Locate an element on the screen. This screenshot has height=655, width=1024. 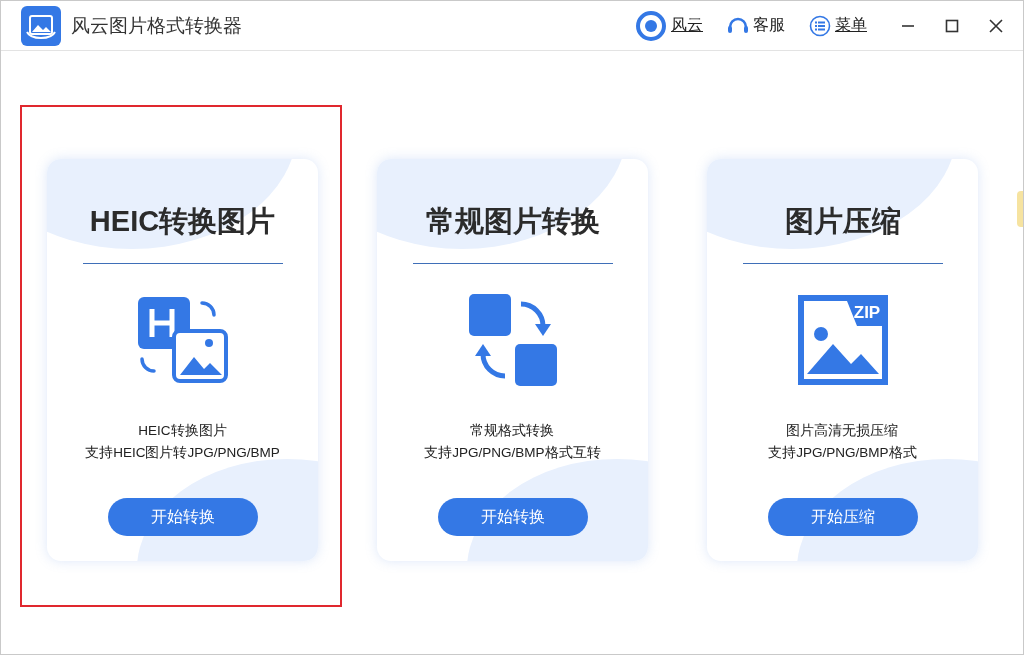
minimize-icon is located at coordinates (908, 25).